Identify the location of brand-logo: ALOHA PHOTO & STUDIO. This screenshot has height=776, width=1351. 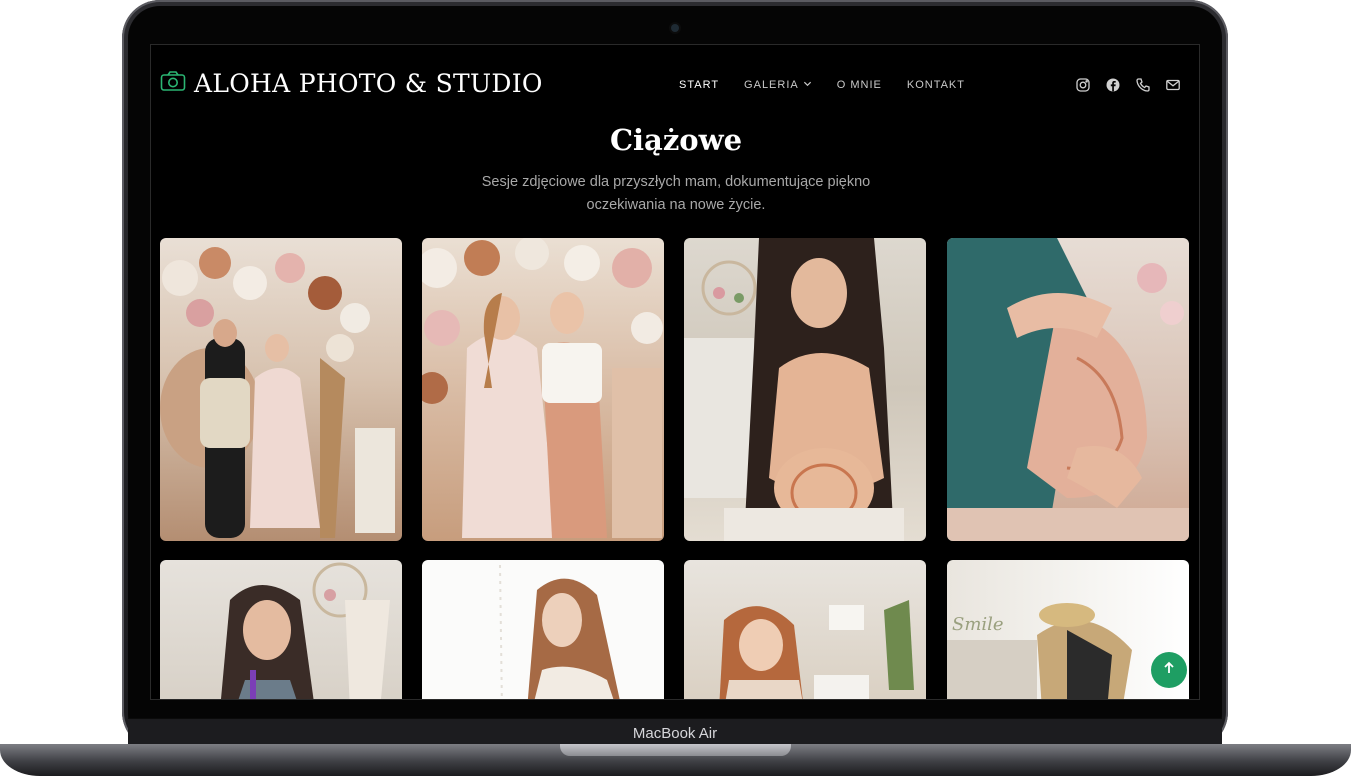
(351, 83).